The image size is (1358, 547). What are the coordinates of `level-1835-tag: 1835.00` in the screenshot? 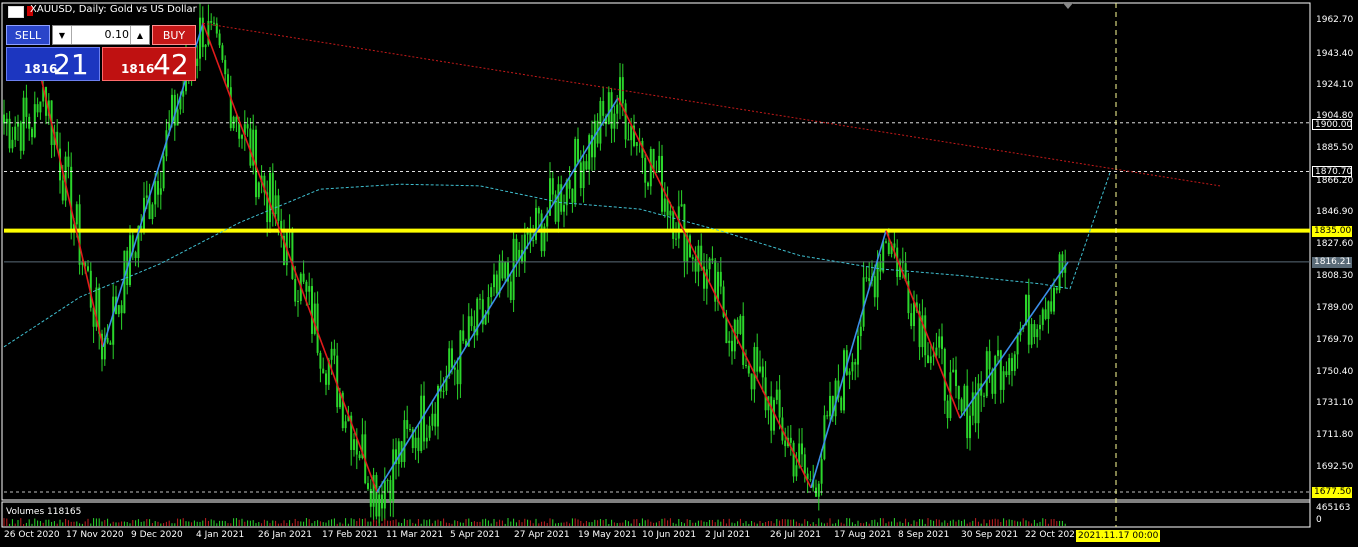 It's located at (1332, 231).